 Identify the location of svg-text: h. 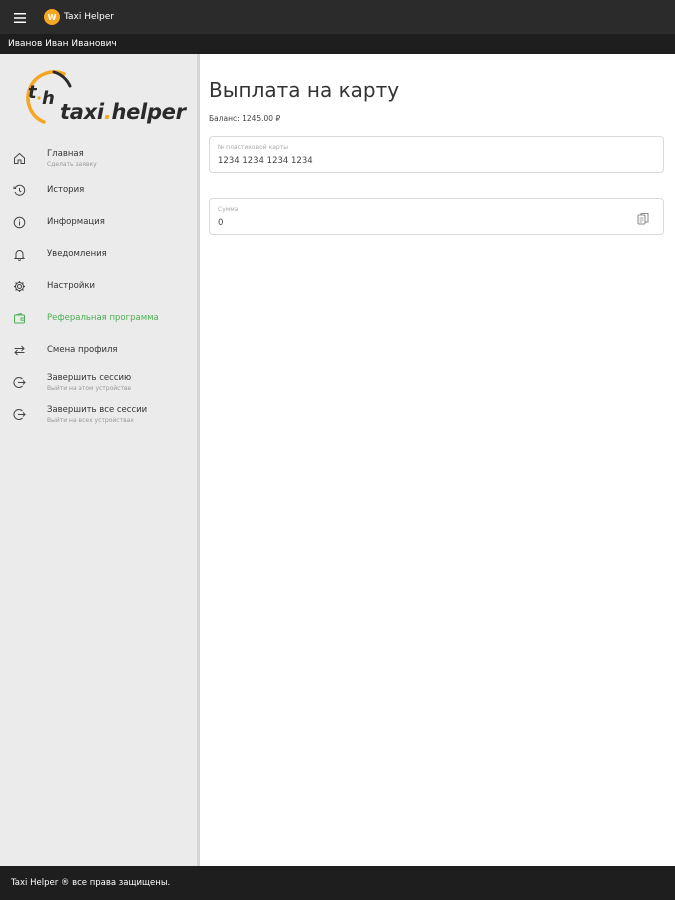
(48, 98).